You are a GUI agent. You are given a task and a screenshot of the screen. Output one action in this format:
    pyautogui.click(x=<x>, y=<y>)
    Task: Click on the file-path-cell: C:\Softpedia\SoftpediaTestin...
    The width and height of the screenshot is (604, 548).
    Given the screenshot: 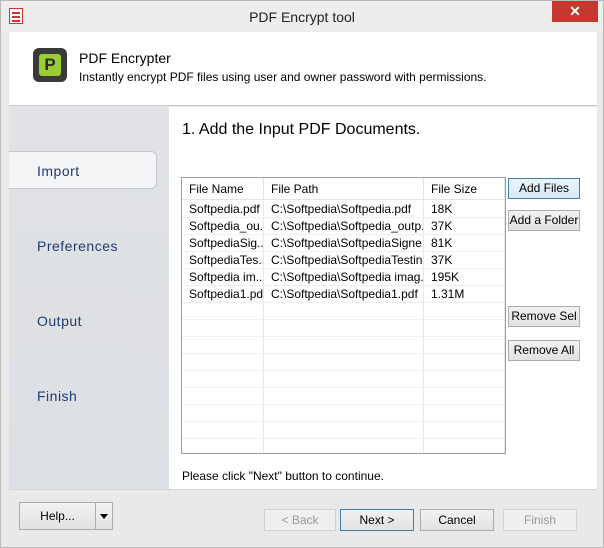 What is the action you would take?
    pyautogui.click(x=344, y=260)
    